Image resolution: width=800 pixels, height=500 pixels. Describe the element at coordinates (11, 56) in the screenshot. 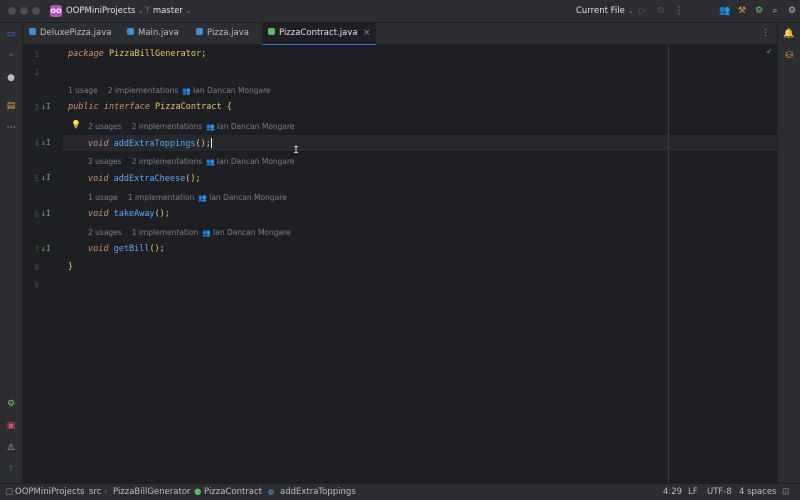

I see `commit-icon: ◦` at that location.